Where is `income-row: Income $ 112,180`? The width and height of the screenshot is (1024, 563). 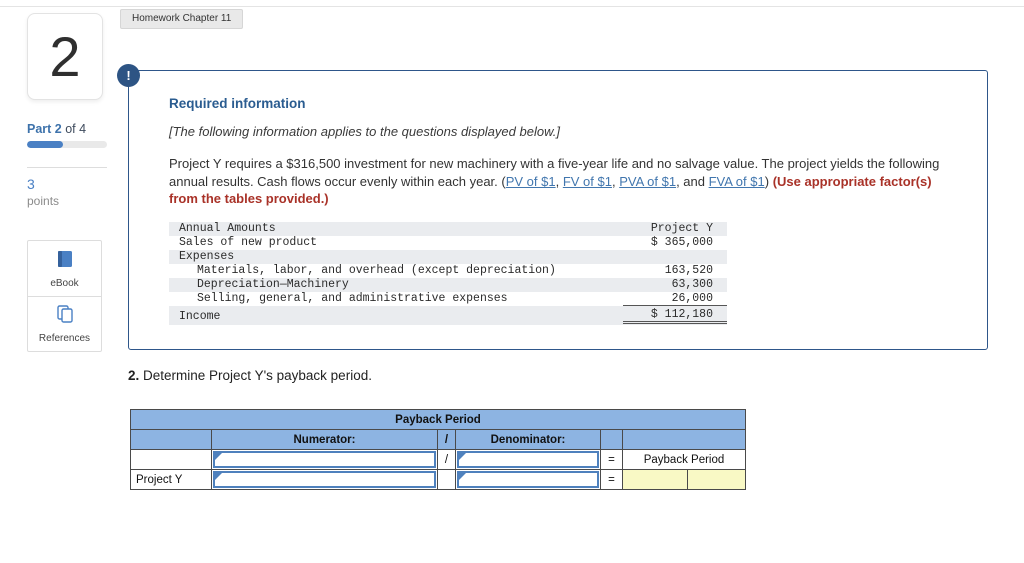 income-row: Income $ 112,180 is located at coordinates (448, 315).